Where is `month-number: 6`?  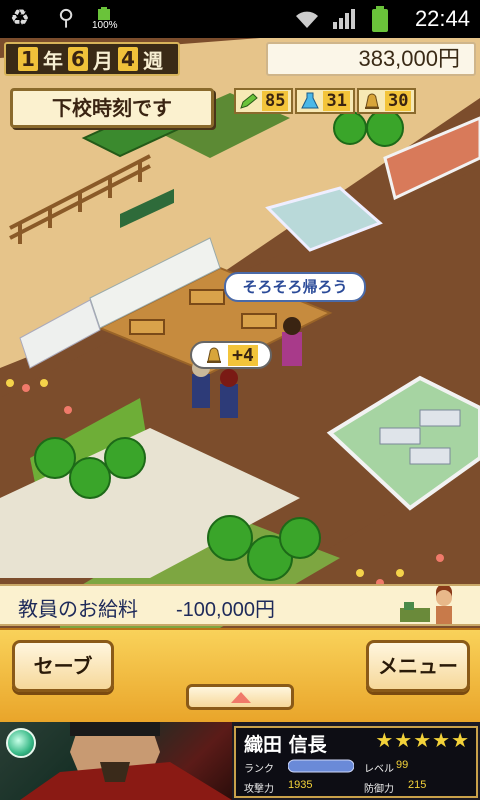
month-number: 6 is located at coordinates (78, 59).